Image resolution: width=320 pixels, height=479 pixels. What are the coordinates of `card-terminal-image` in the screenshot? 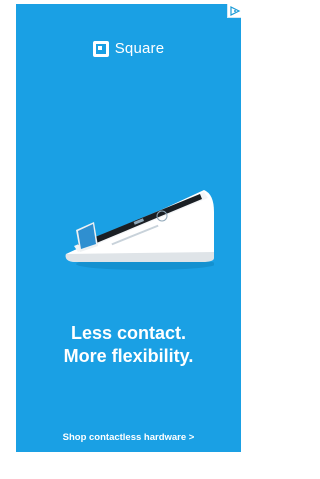 It's located at (139, 230).